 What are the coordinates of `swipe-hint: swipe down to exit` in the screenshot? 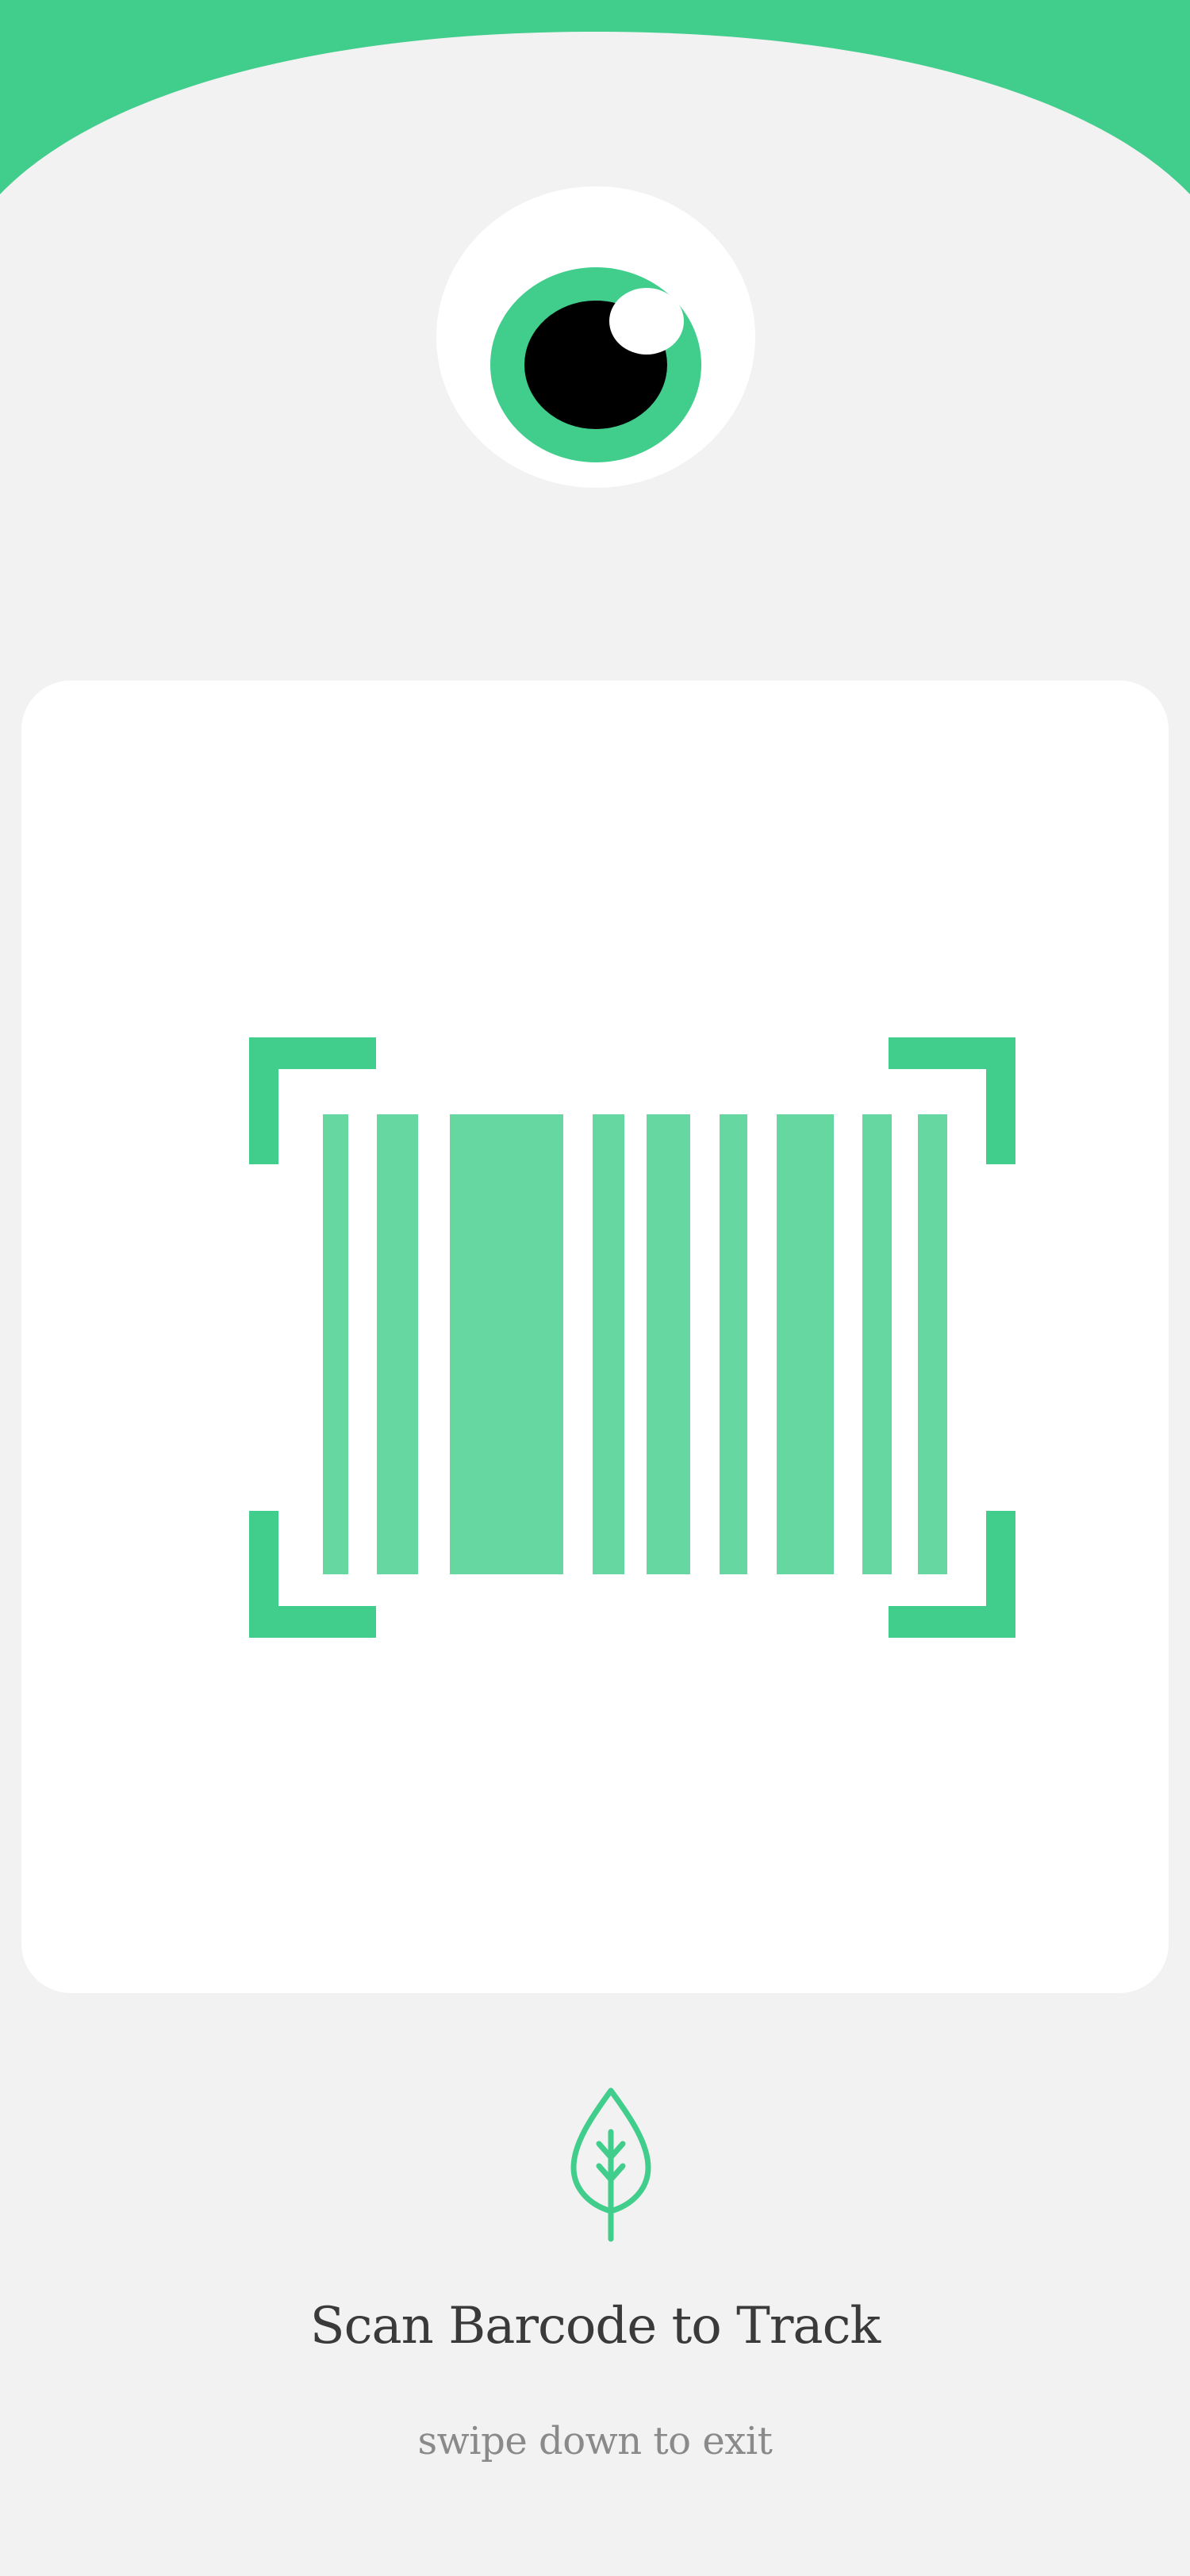 It's located at (595, 2441).